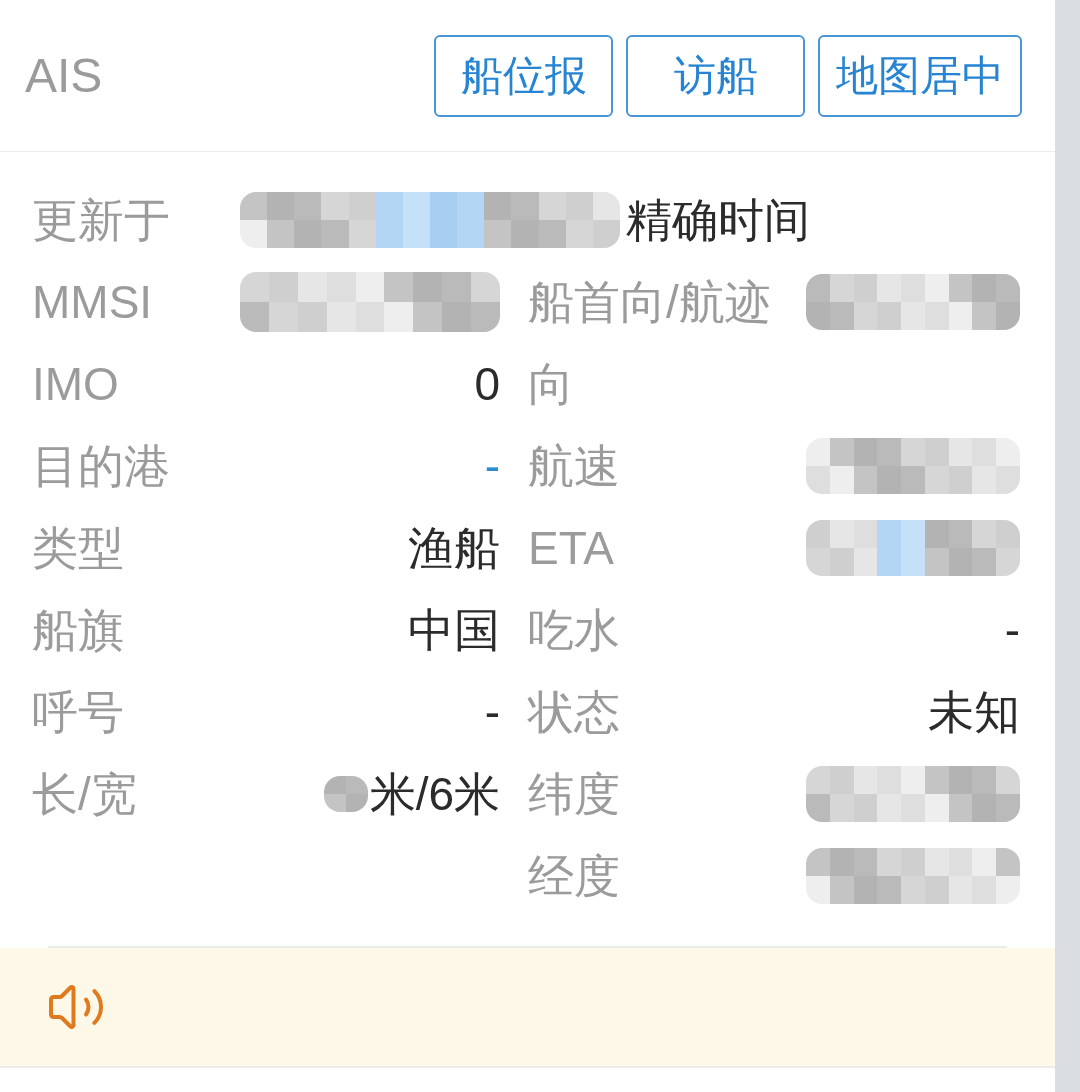 Image resolution: width=1080 pixels, height=1092 pixels. I want to click on field-label: MMSI, so click(93, 302).